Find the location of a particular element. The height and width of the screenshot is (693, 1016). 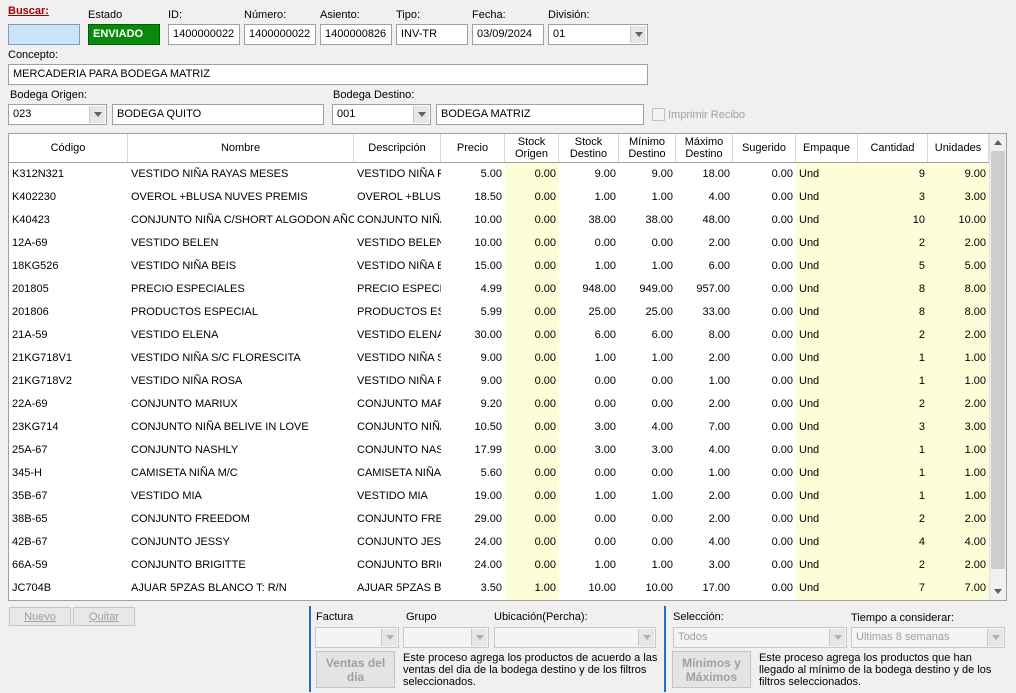

scroll-thumb is located at coordinates (998, 360).